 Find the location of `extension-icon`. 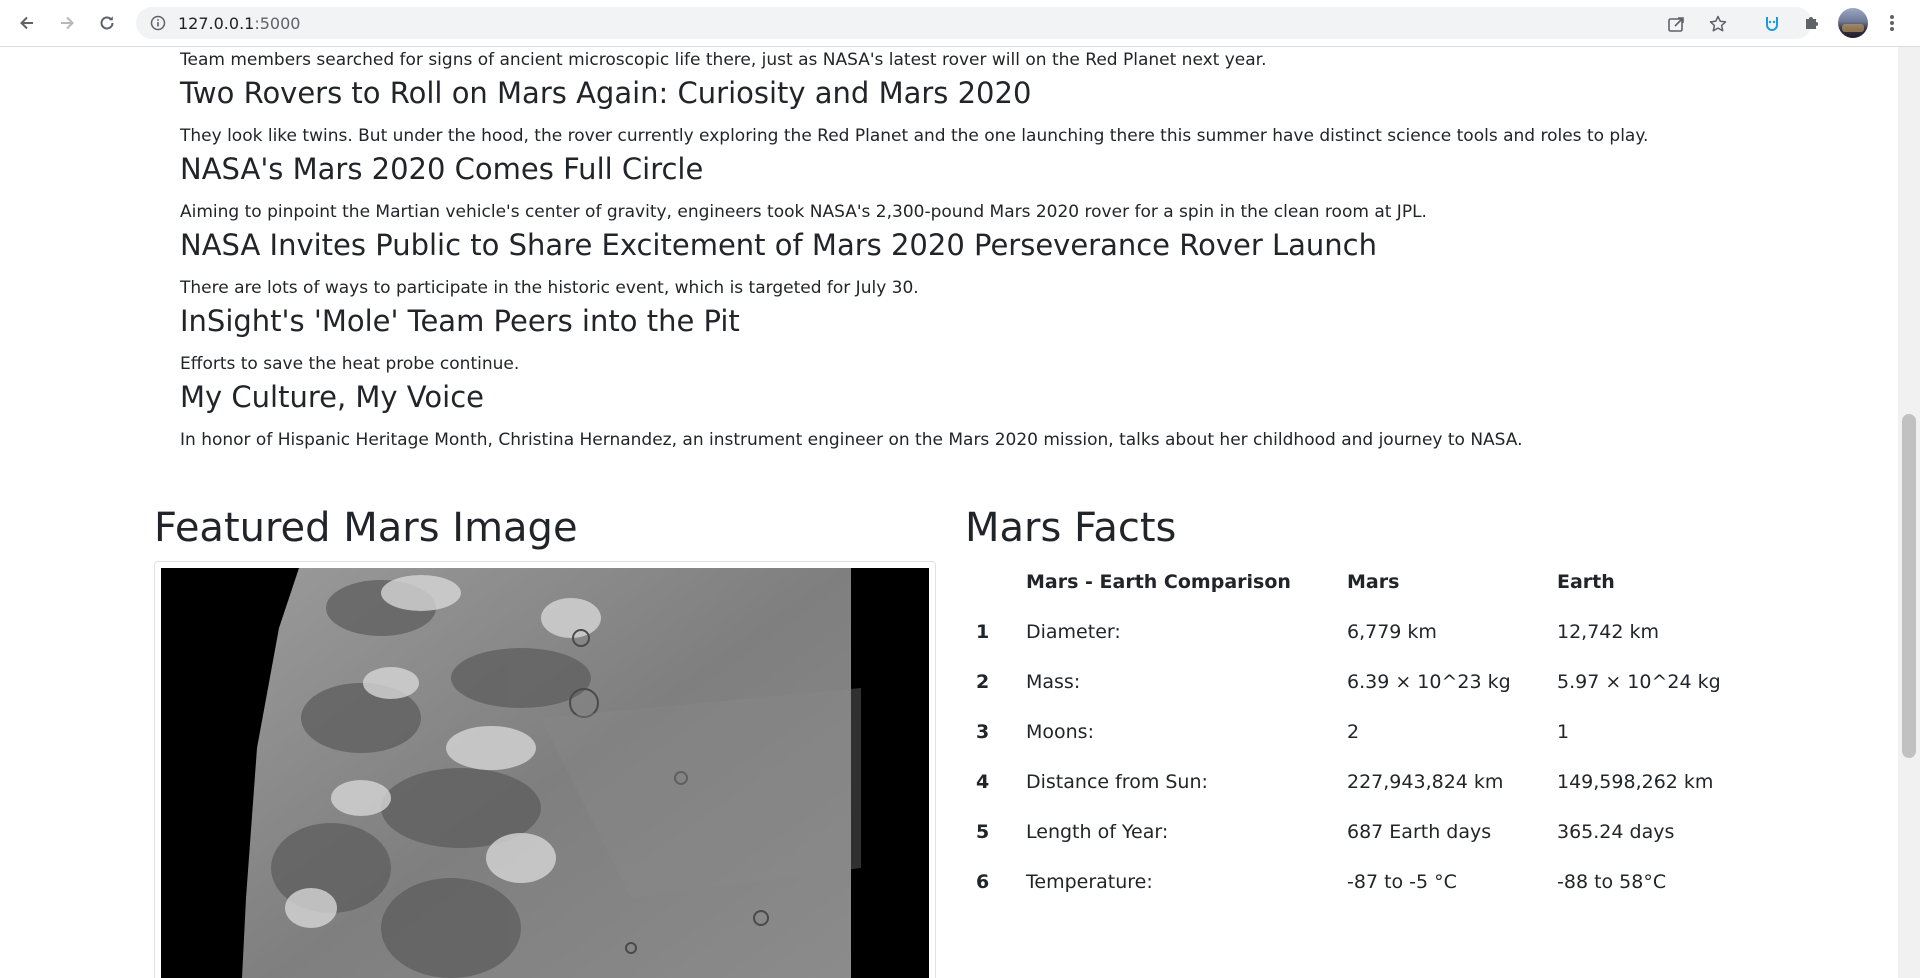

extension-icon is located at coordinates (1772, 23).